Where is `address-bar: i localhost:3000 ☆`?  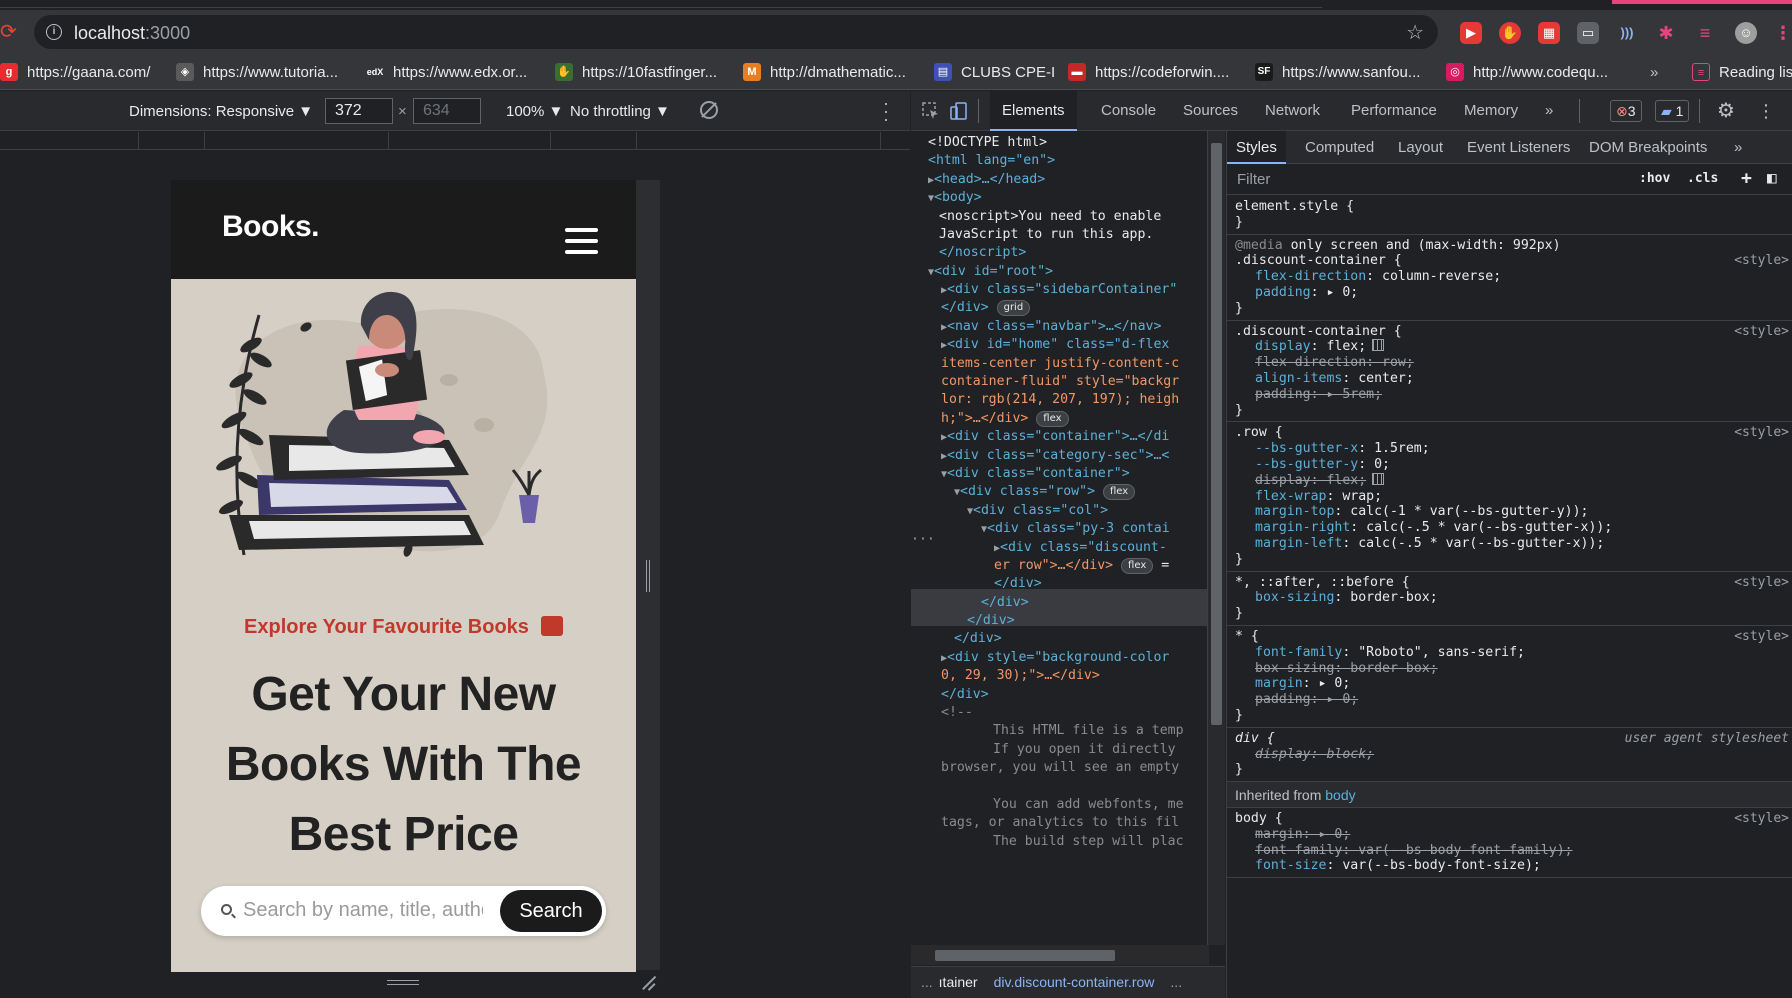 address-bar: i localhost:3000 ☆ is located at coordinates (736, 32).